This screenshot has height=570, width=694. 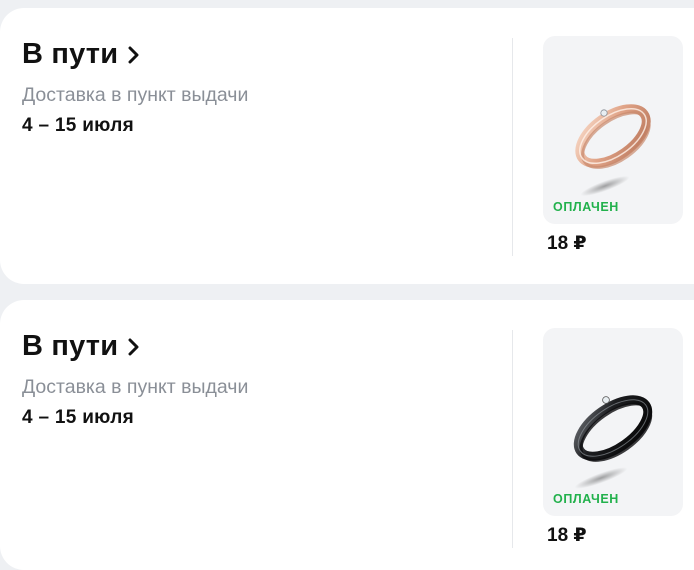 What do you see at coordinates (613, 150) in the screenshot?
I see `rose-gold-ring-image` at bounding box center [613, 150].